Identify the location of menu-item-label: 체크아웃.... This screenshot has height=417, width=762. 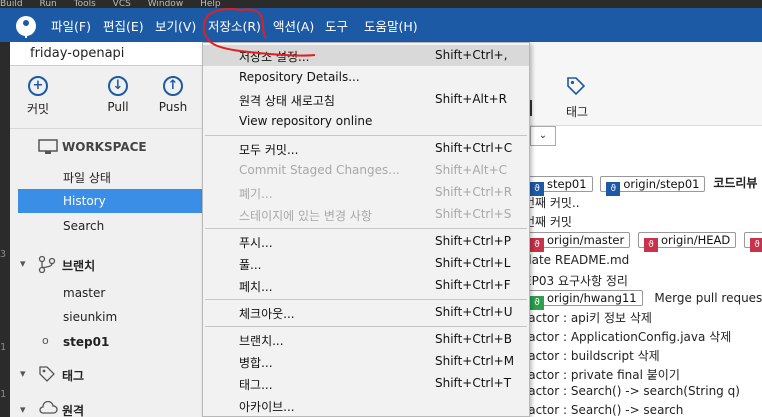
(267, 314).